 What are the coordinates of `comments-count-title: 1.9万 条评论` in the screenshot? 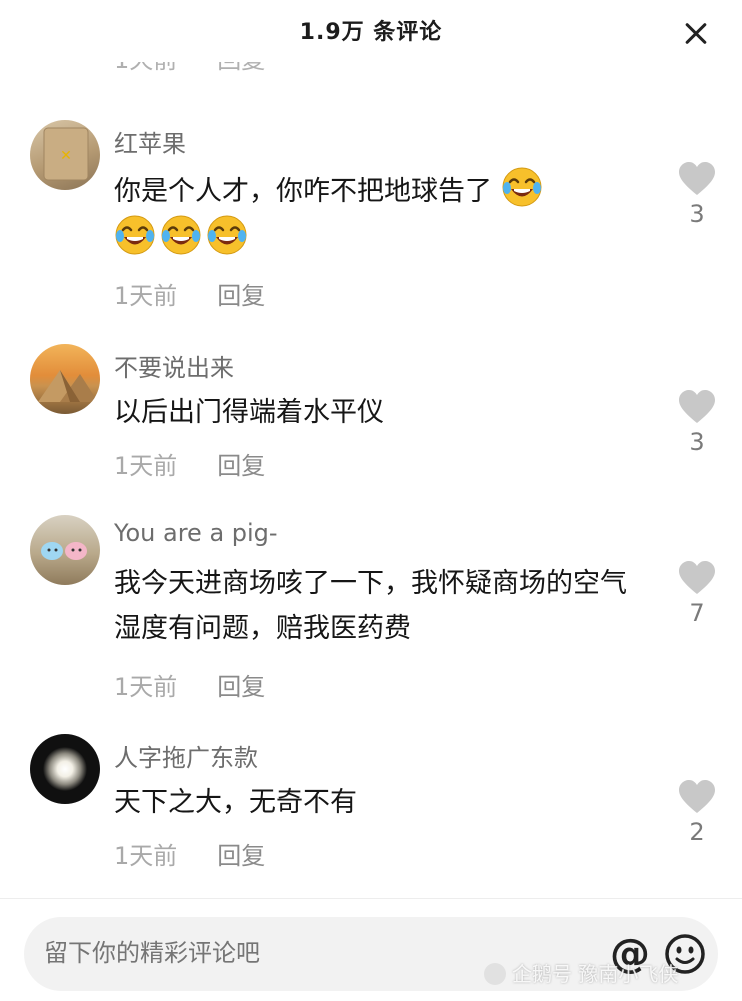 It's located at (371, 32).